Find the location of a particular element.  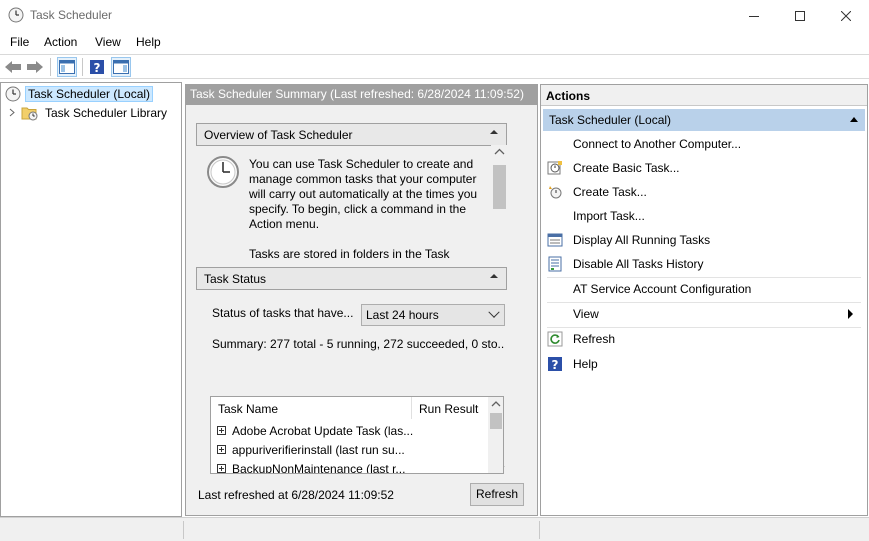

column-header-run-result: Run Result is located at coordinates (448, 409).